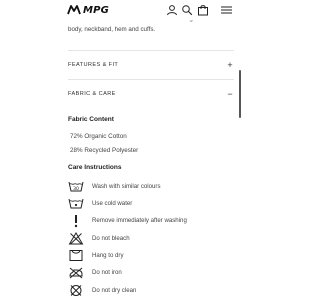 The height and width of the screenshot is (300, 320). What do you see at coordinates (114, 290) in the screenshot?
I see `care-text: Do not dry clean` at bounding box center [114, 290].